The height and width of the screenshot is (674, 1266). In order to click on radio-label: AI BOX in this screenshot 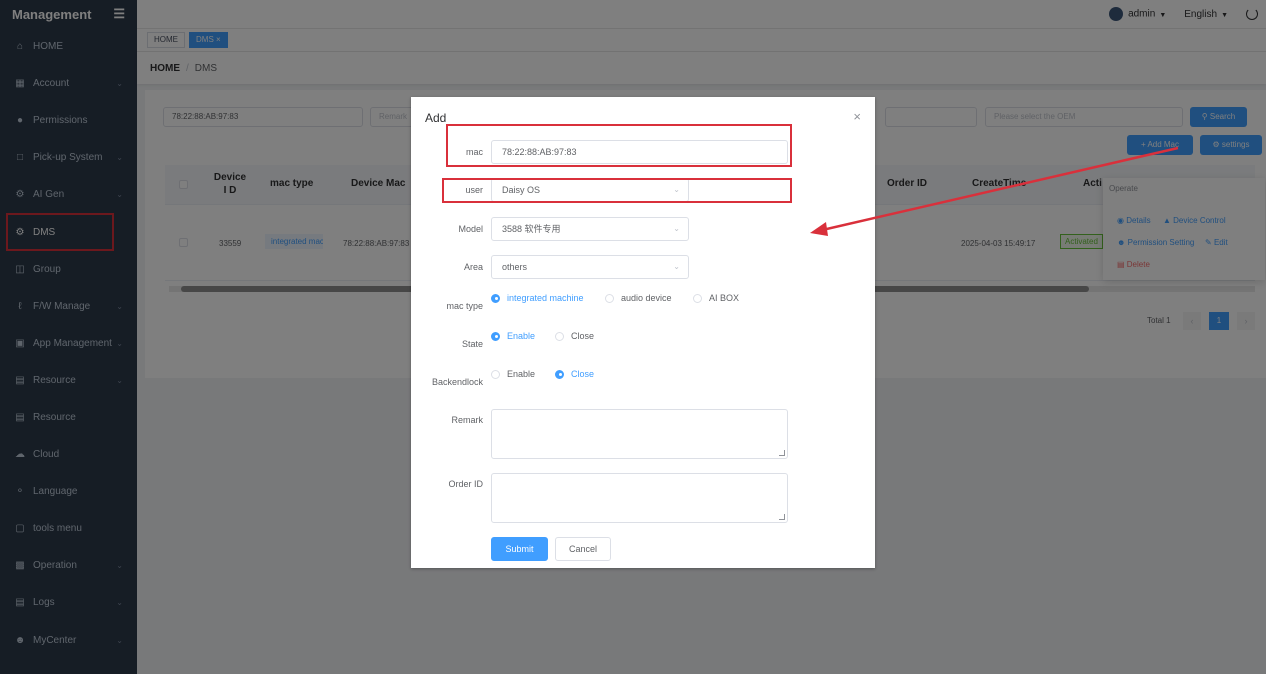, I will do `click(724, 298)`.